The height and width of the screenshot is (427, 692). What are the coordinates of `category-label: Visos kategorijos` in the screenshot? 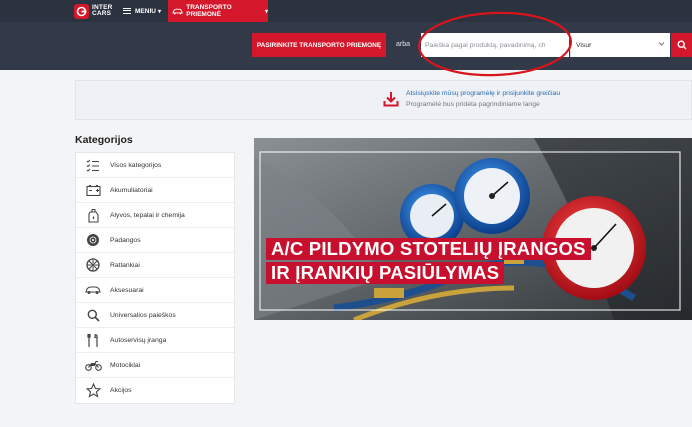 It's located at (136, 165).